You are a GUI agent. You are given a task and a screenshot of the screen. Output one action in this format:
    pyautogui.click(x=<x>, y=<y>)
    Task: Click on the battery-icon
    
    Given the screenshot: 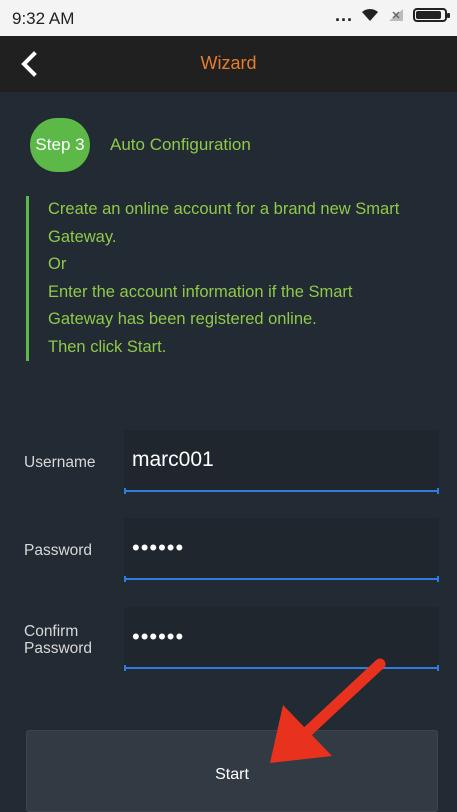 What is the action you would take?
    pyautogui.click(x=431, y=15)
    